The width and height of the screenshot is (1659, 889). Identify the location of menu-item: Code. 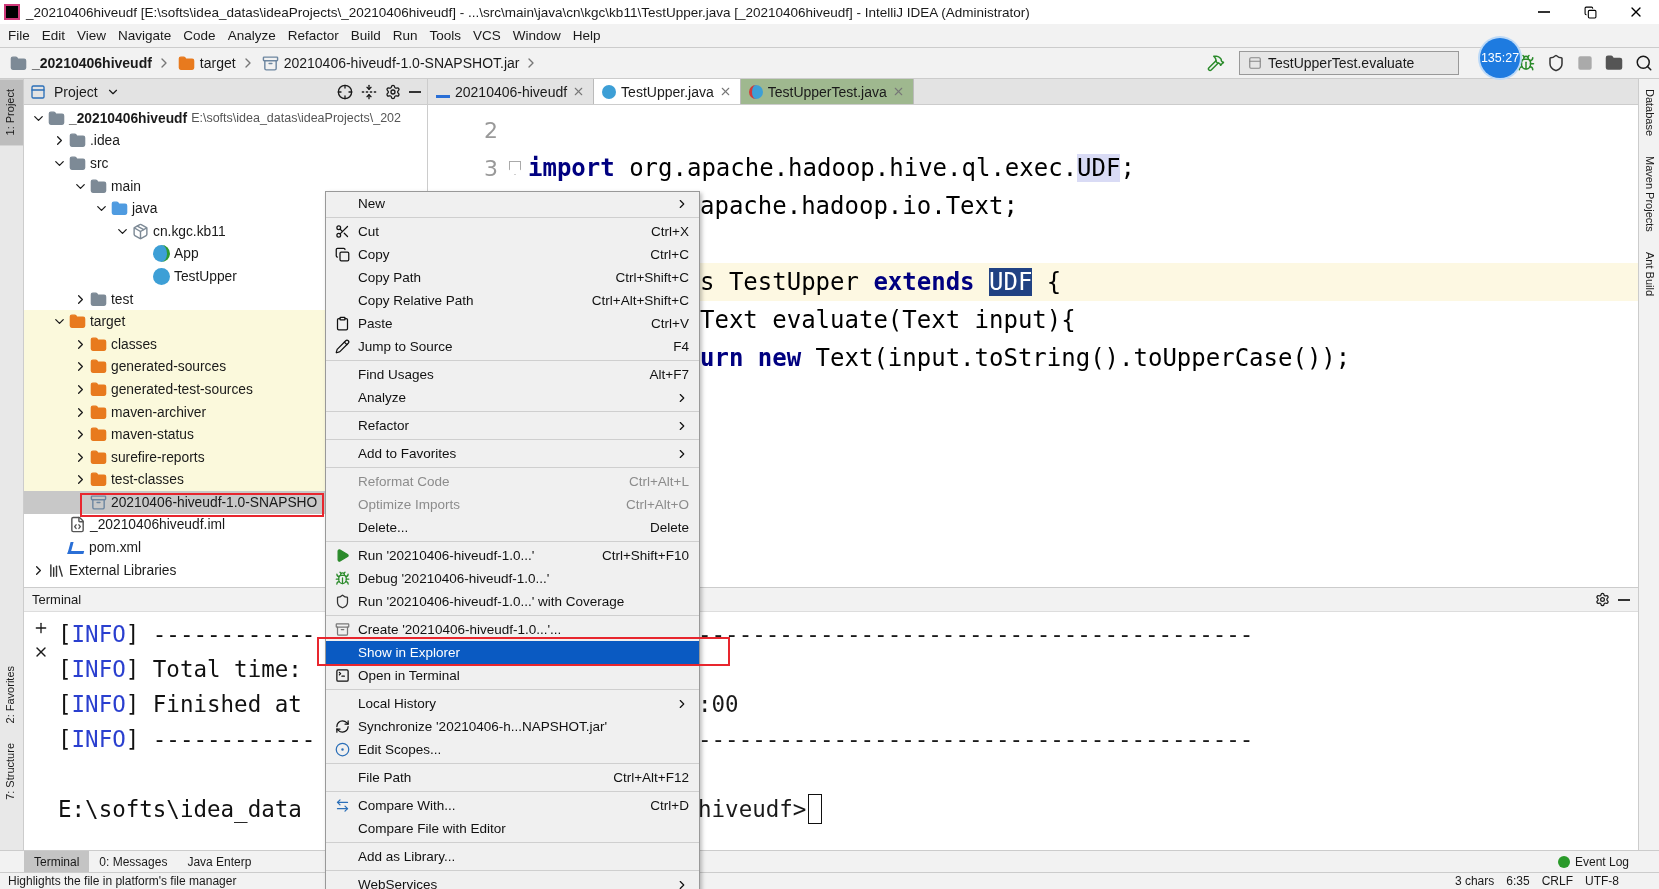
(199, 35).